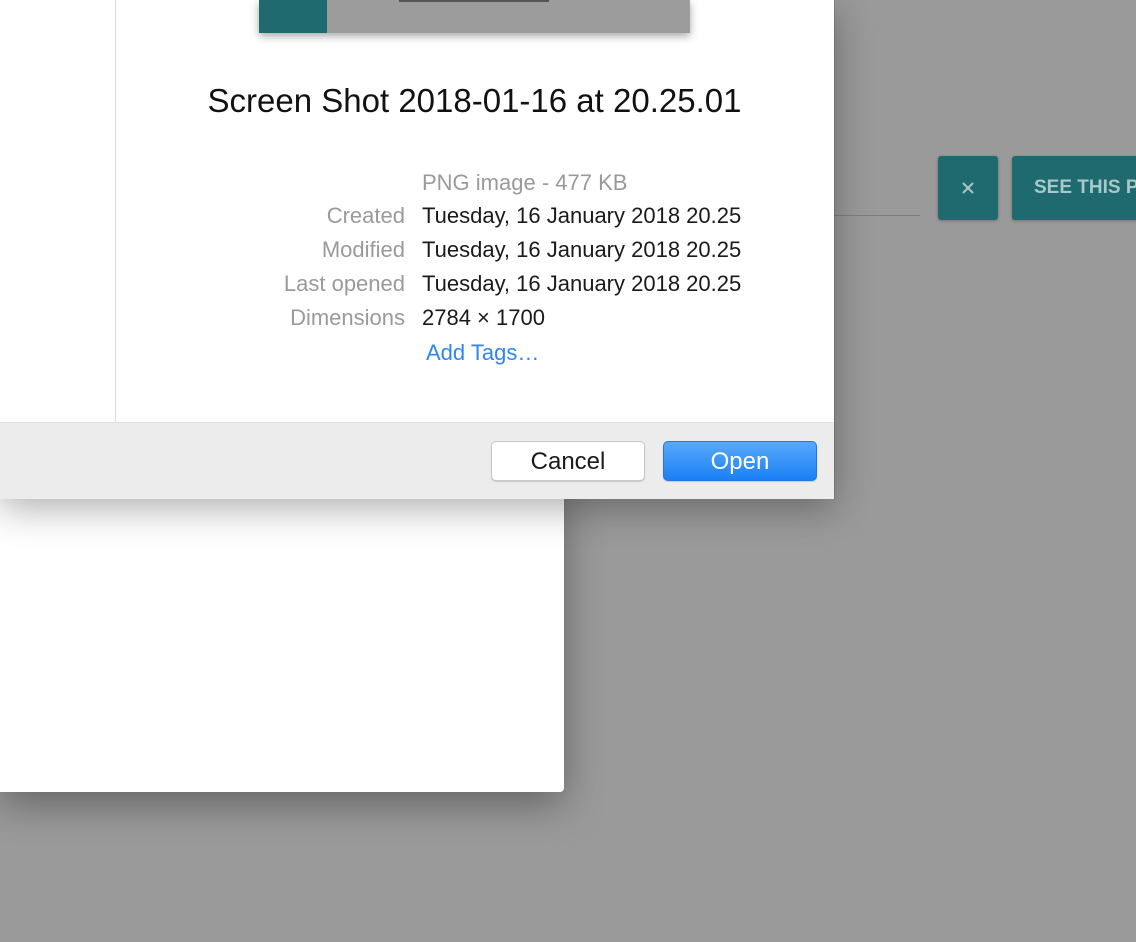 The image size is (1136, 942). I want to click on text-field-underline, so click(876, 215).